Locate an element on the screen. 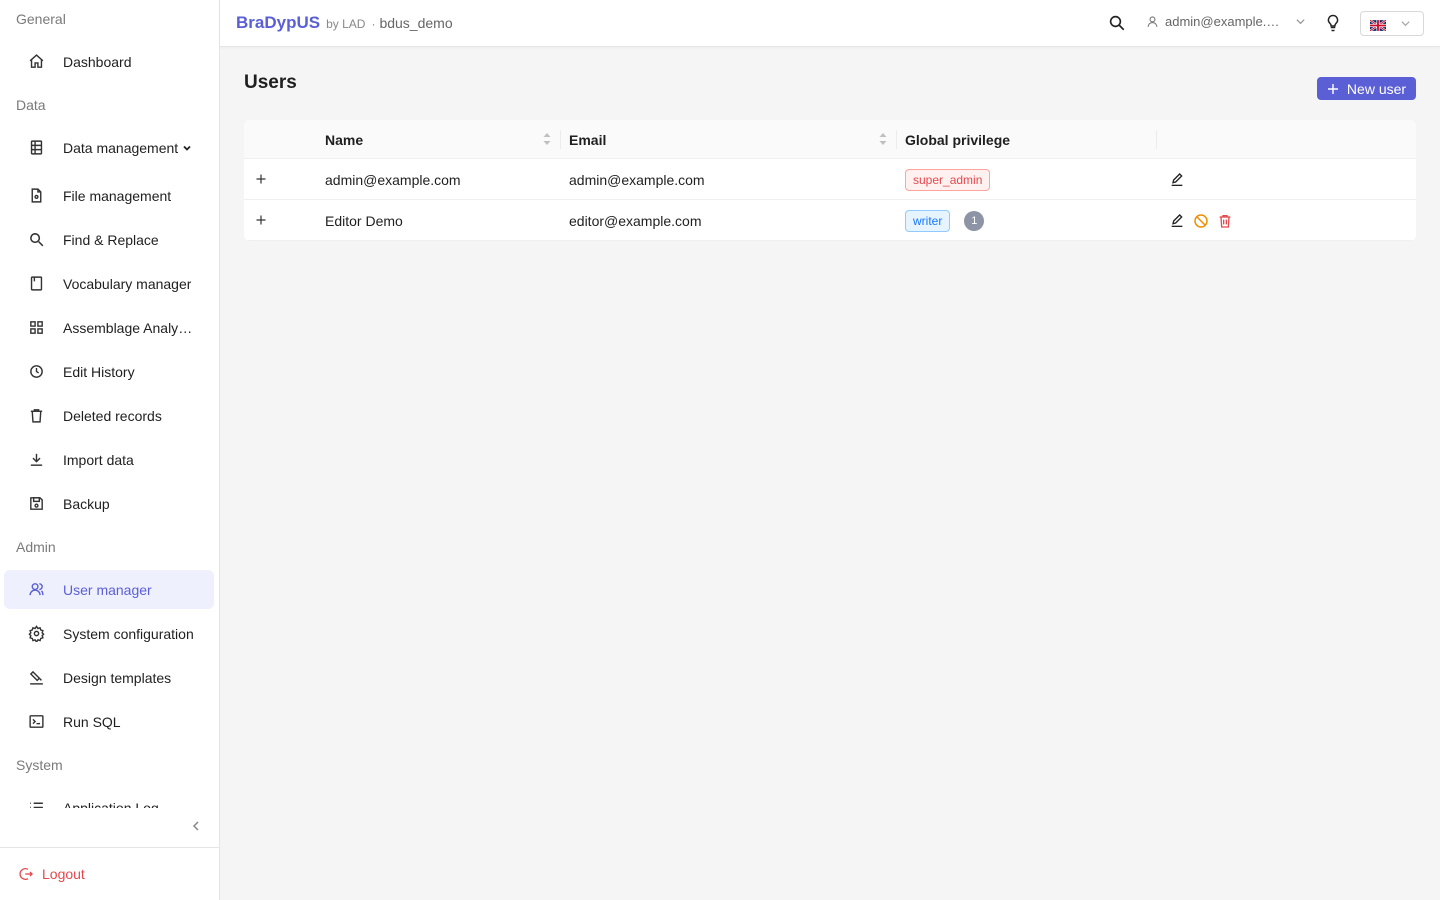  language-select is located at coordinates (1392, 23).